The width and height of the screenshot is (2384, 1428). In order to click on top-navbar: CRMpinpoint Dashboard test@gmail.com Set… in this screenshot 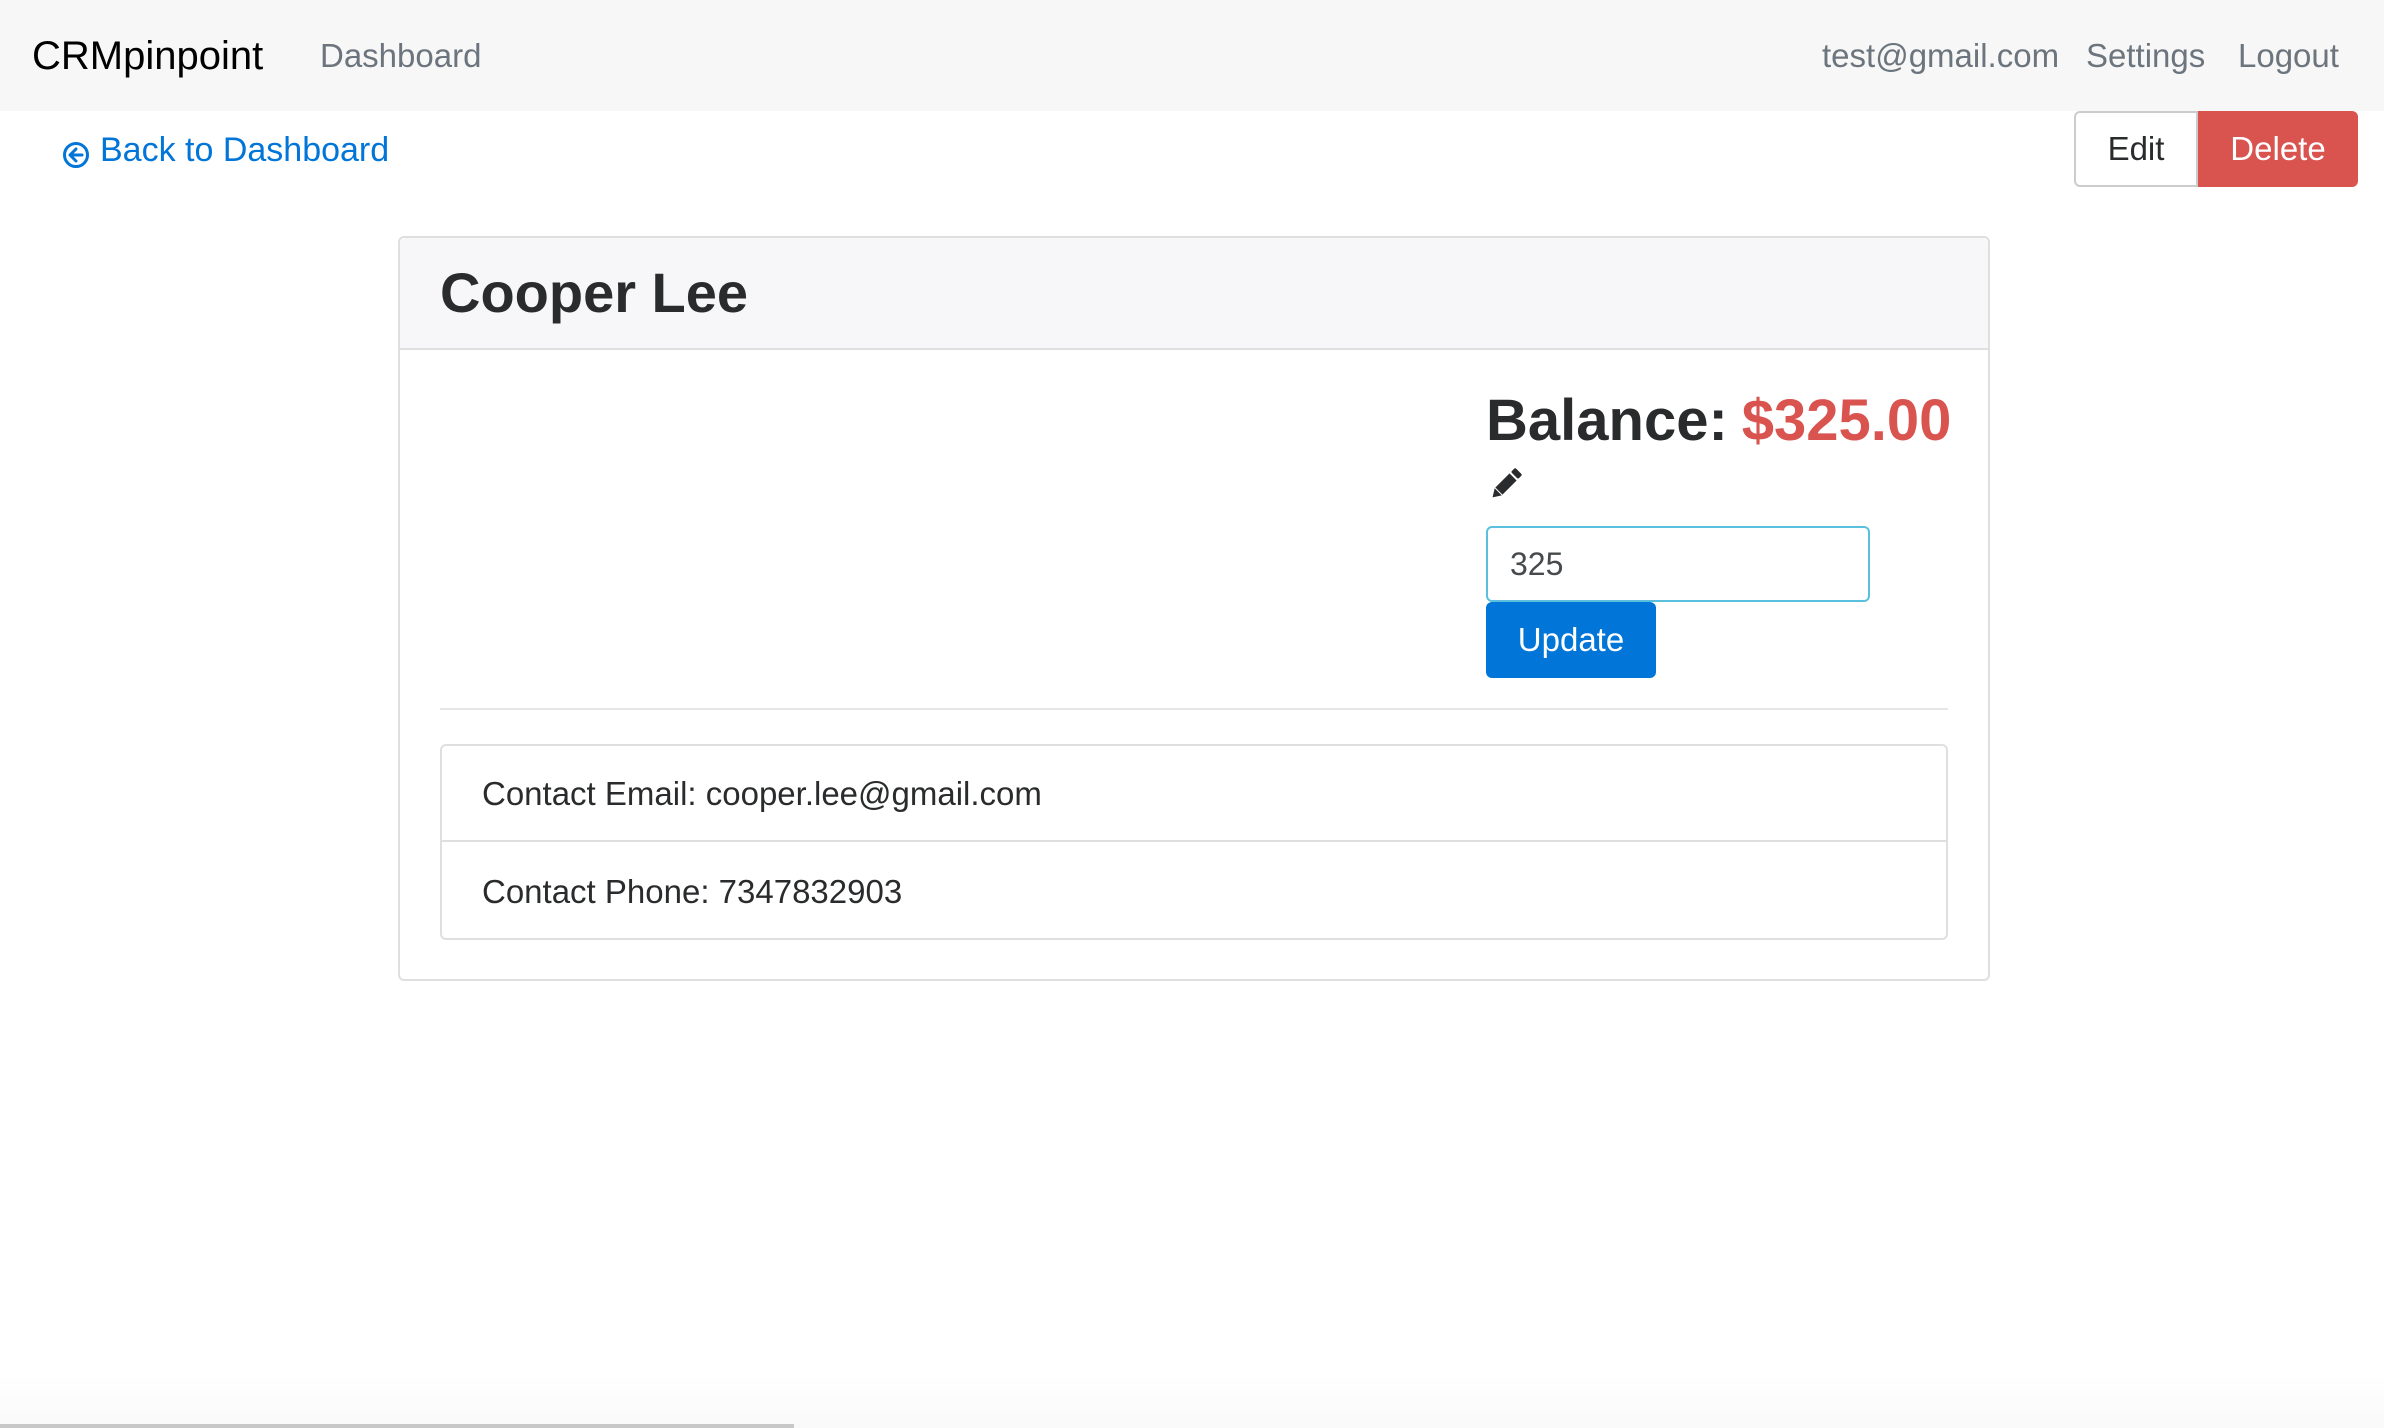, I will do `click(1192, 55)`.